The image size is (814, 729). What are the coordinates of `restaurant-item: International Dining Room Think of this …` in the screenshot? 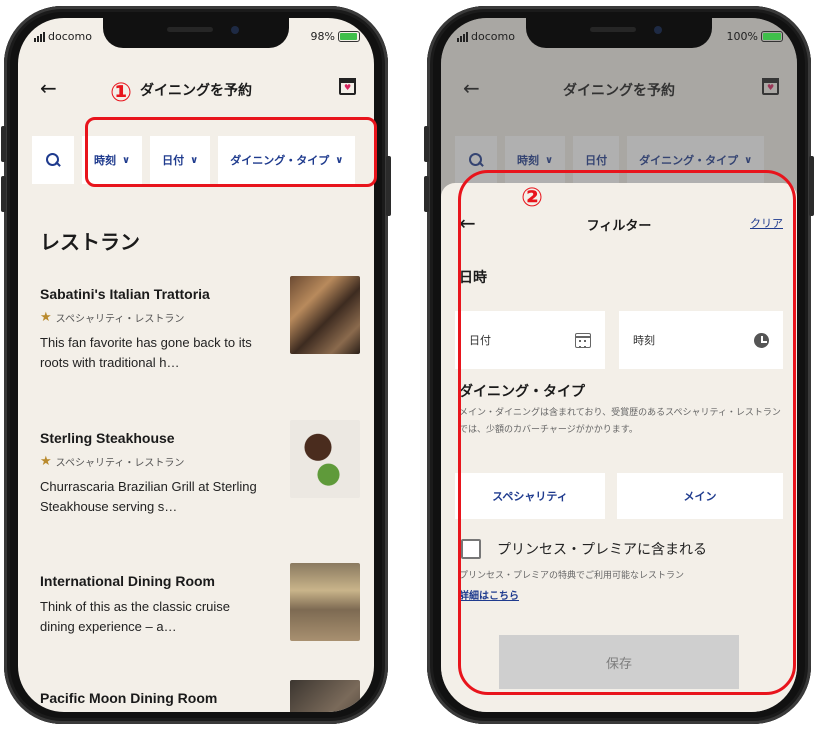 It's located at (200, 602).